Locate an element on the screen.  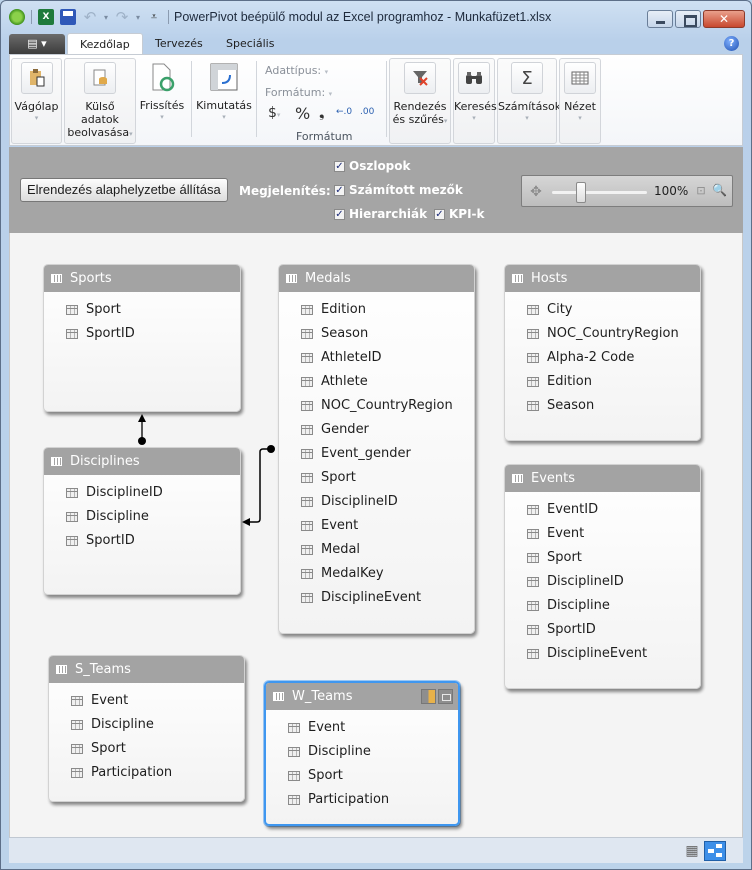
customize-qat-icon: ⩡ is located at coordinates (154, 17).